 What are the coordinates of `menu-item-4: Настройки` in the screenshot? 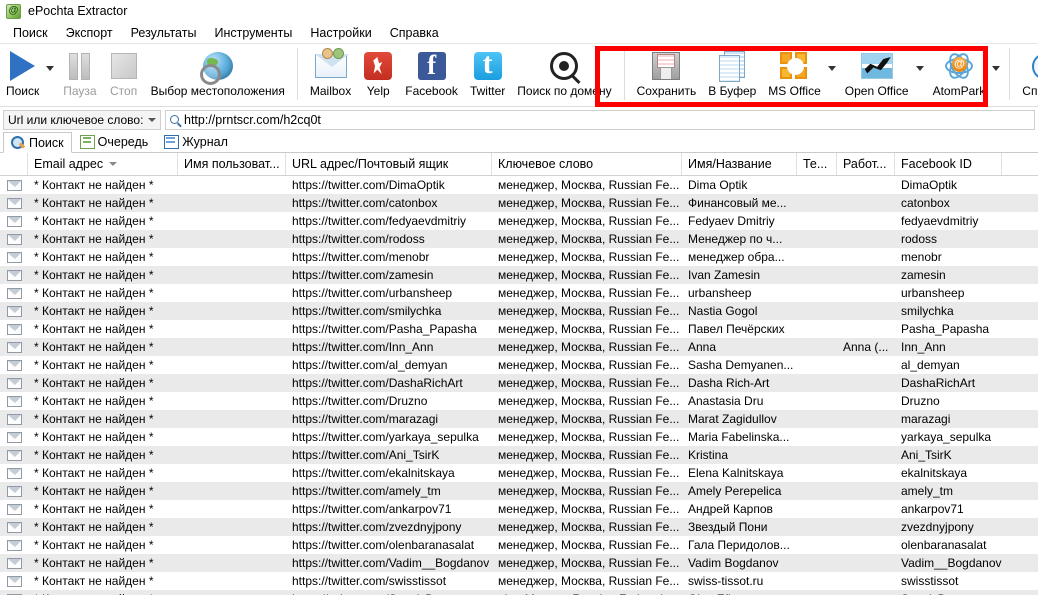 It's located at (340, 33).